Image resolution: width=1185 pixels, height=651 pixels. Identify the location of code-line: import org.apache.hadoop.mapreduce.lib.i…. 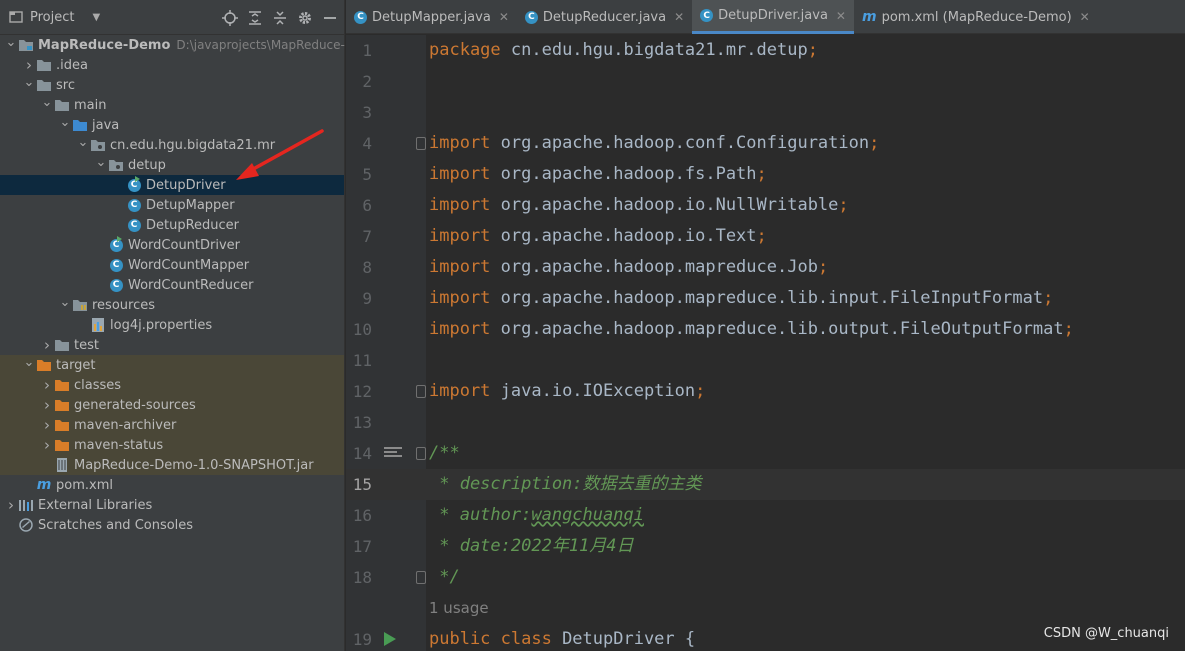
(741, 298).